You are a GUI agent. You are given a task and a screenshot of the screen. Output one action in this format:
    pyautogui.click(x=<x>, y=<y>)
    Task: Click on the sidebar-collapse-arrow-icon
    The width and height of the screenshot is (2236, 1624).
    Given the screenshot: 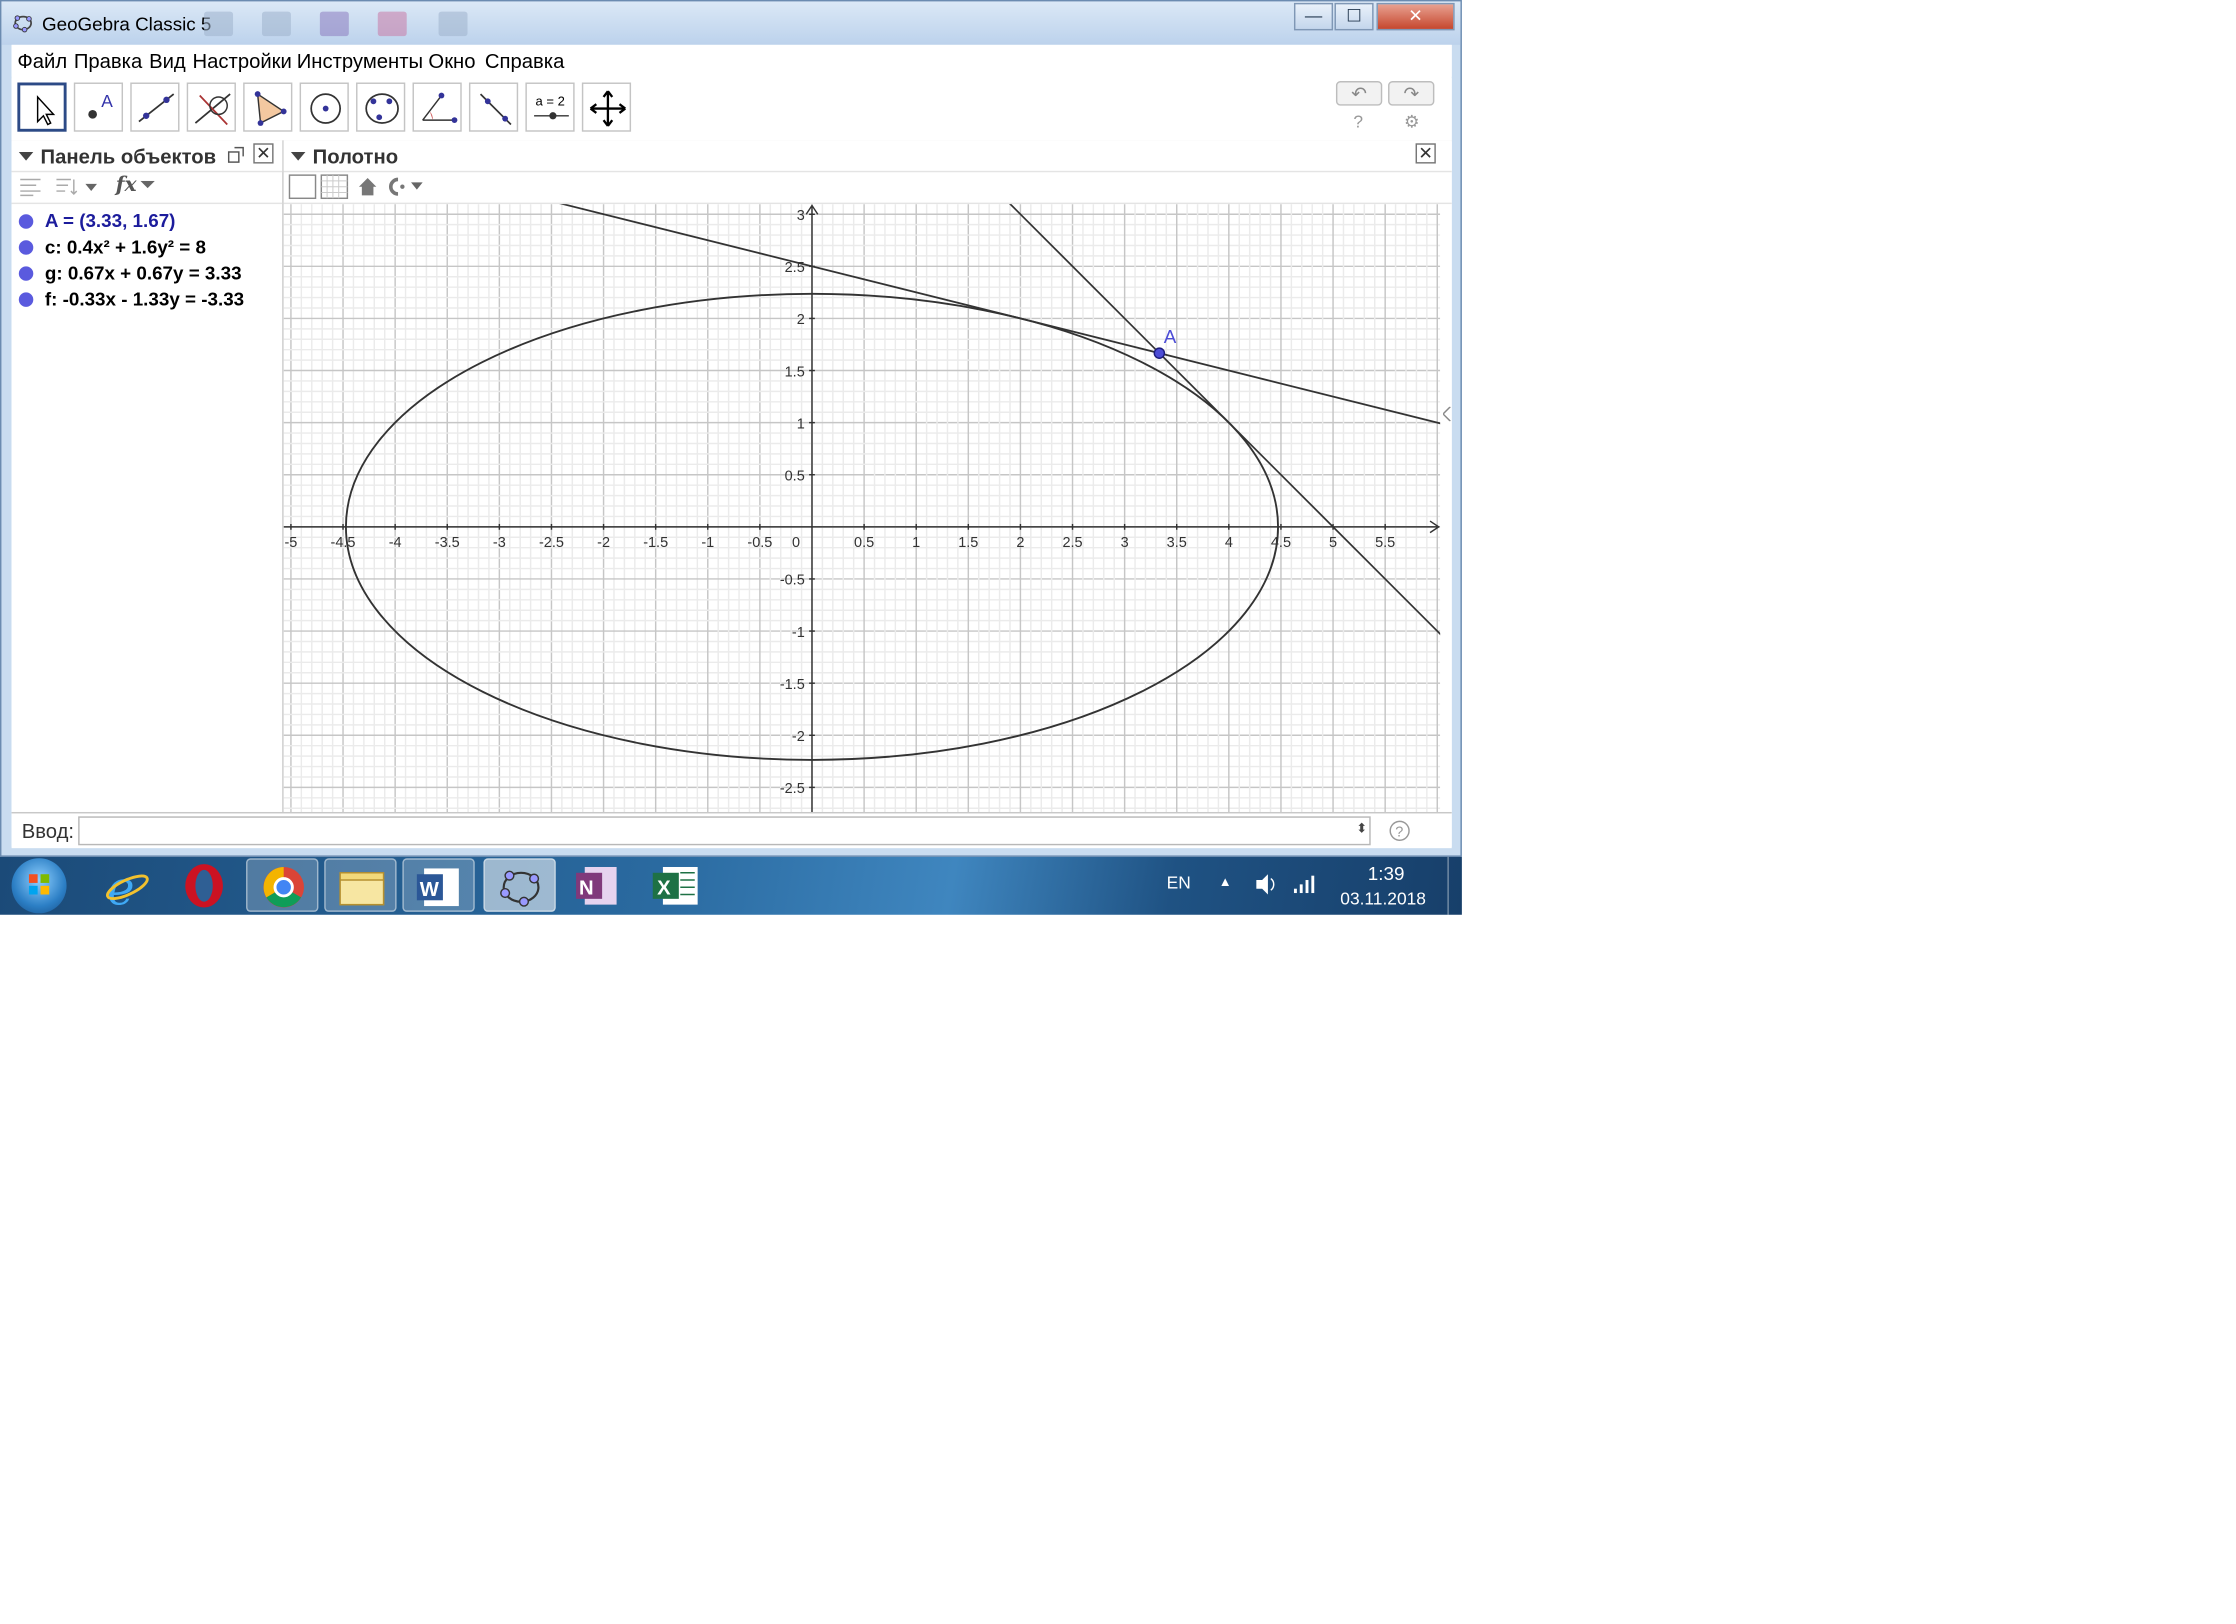 What is the action you would take?
    pyautogui.click(x=1447, y=414)
    